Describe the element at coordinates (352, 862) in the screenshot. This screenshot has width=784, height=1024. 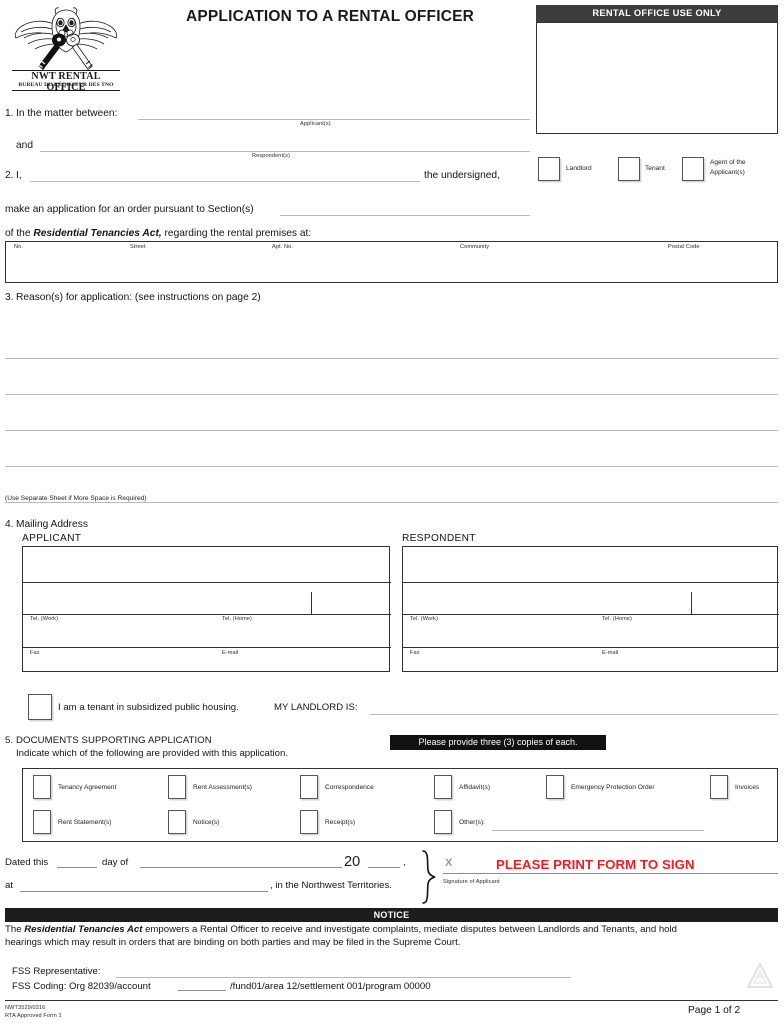
I see `year-prefix: 20` at that location.